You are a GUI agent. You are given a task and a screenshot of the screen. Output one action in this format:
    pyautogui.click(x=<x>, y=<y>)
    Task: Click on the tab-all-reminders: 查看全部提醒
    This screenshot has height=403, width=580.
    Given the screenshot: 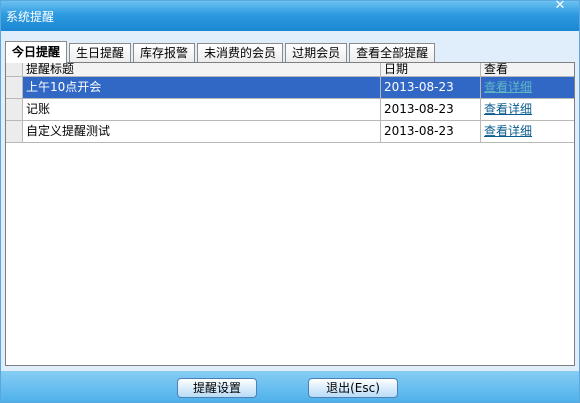 What is the action you would take?
    pyautogui.click(x=392, y=52)
    